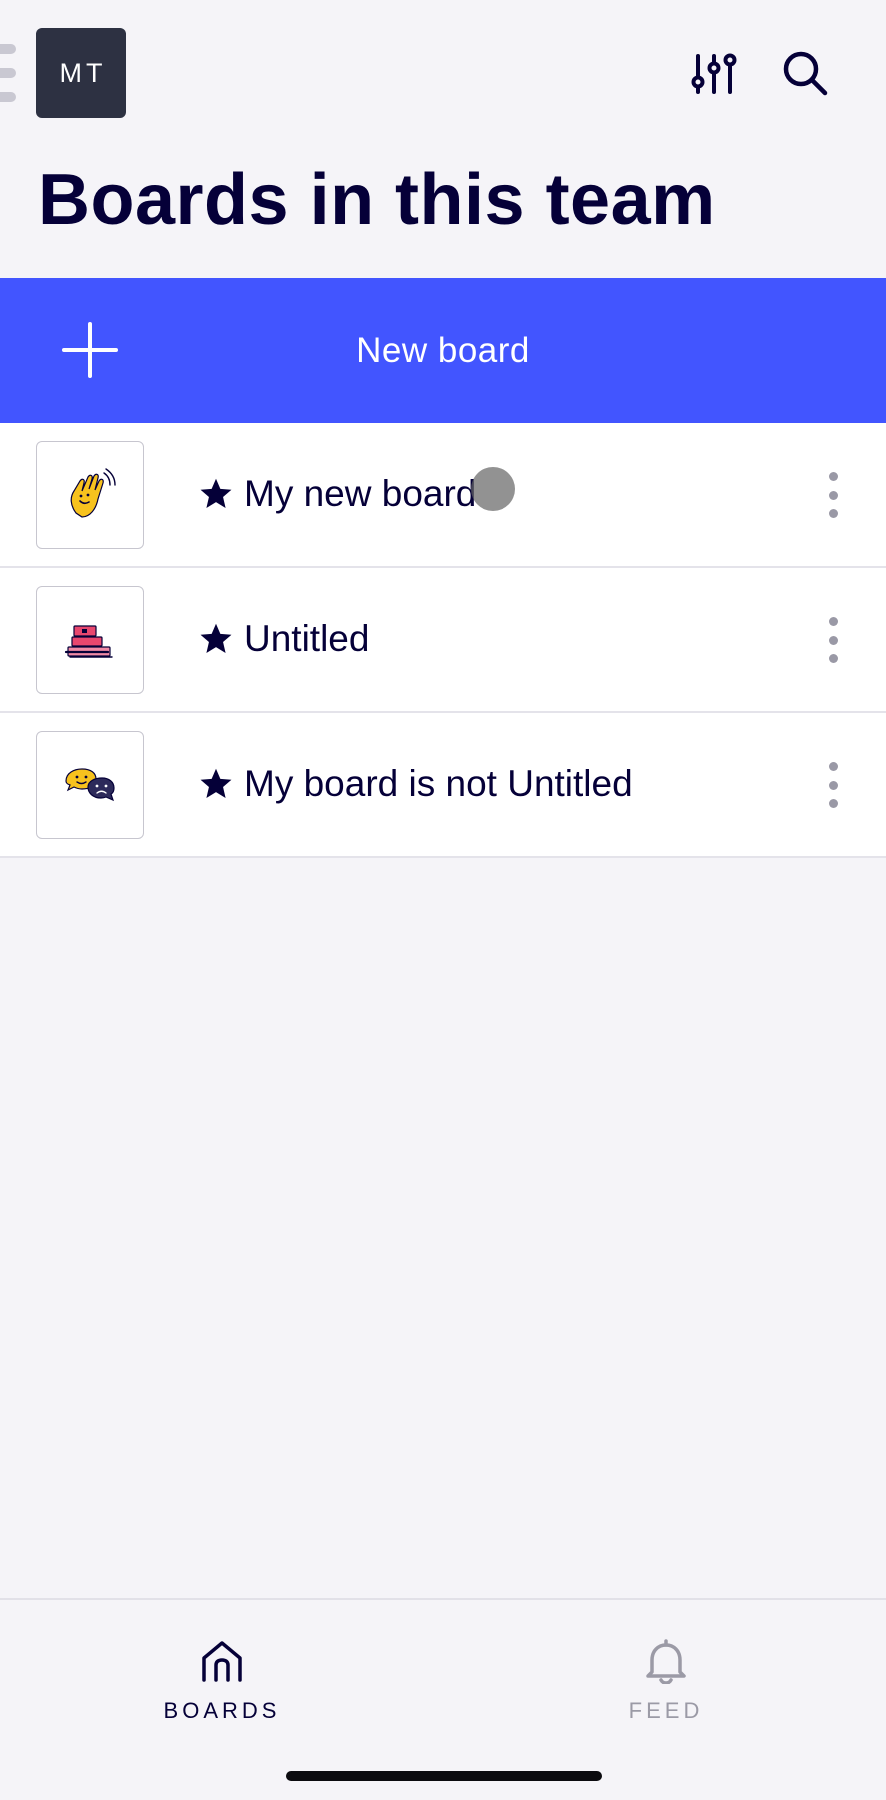 This screenshot has height=1800, width=886. I want to click on board-title-text: Untitled, so click(307, 638).